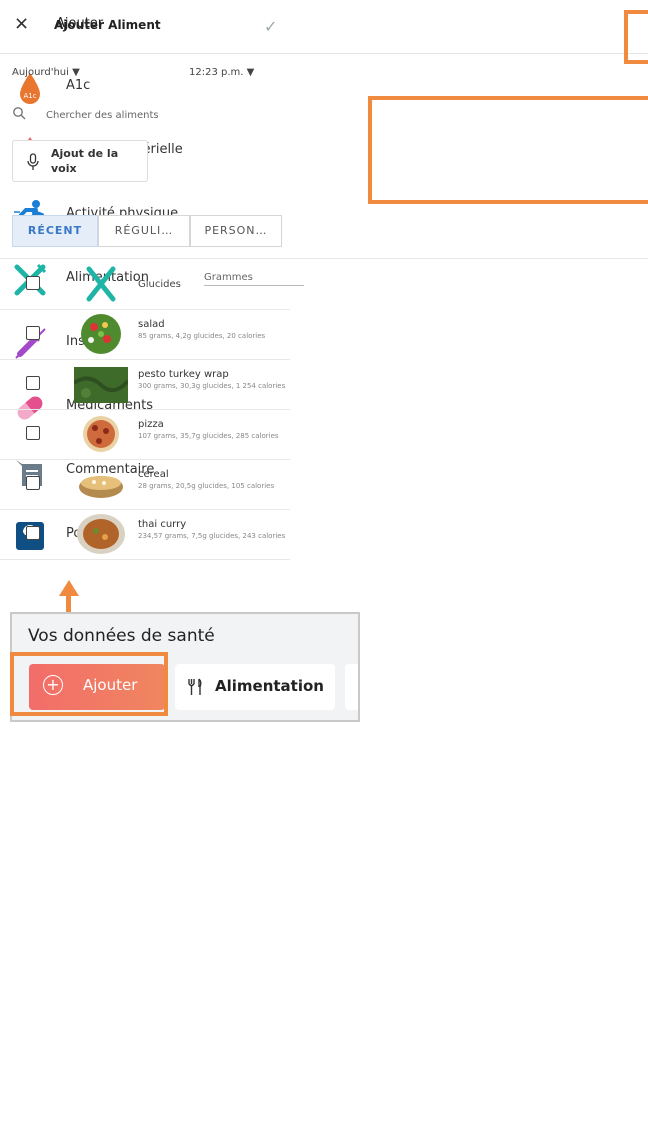 This screenshot has height=1142, width=648. Describe the element at coordinates (254, 279) in the screenshot. I see `carbs-unit-field: Grammes` at that location.